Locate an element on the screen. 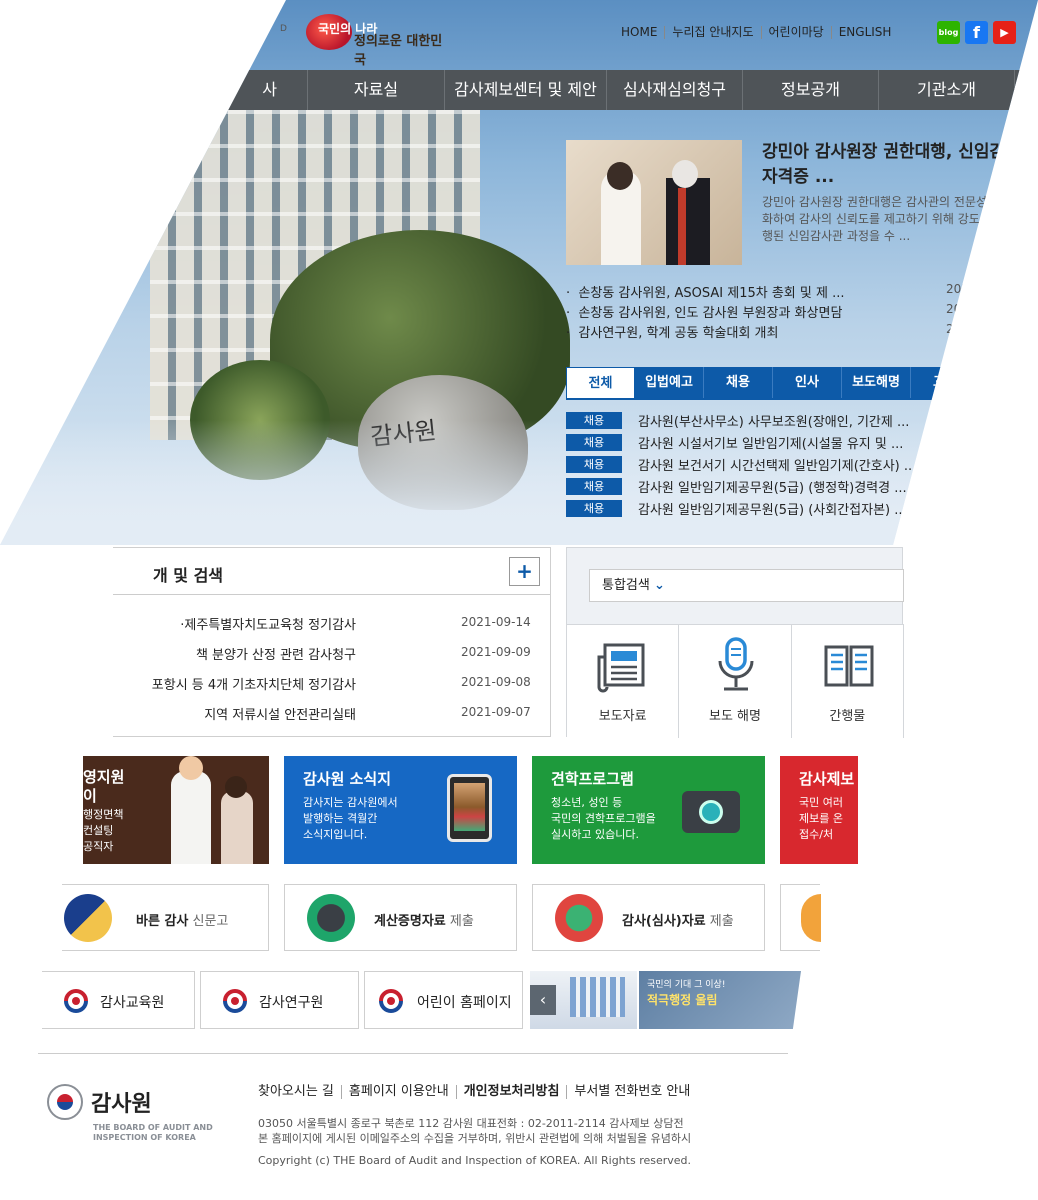  blog-icon: blog is located at coordinates (948, 32).